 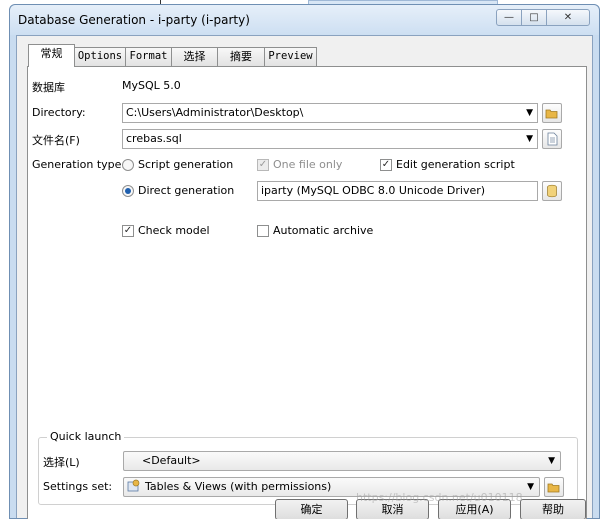 I want to click on script-generation-label: Script generation, so click(x=186, y=164).